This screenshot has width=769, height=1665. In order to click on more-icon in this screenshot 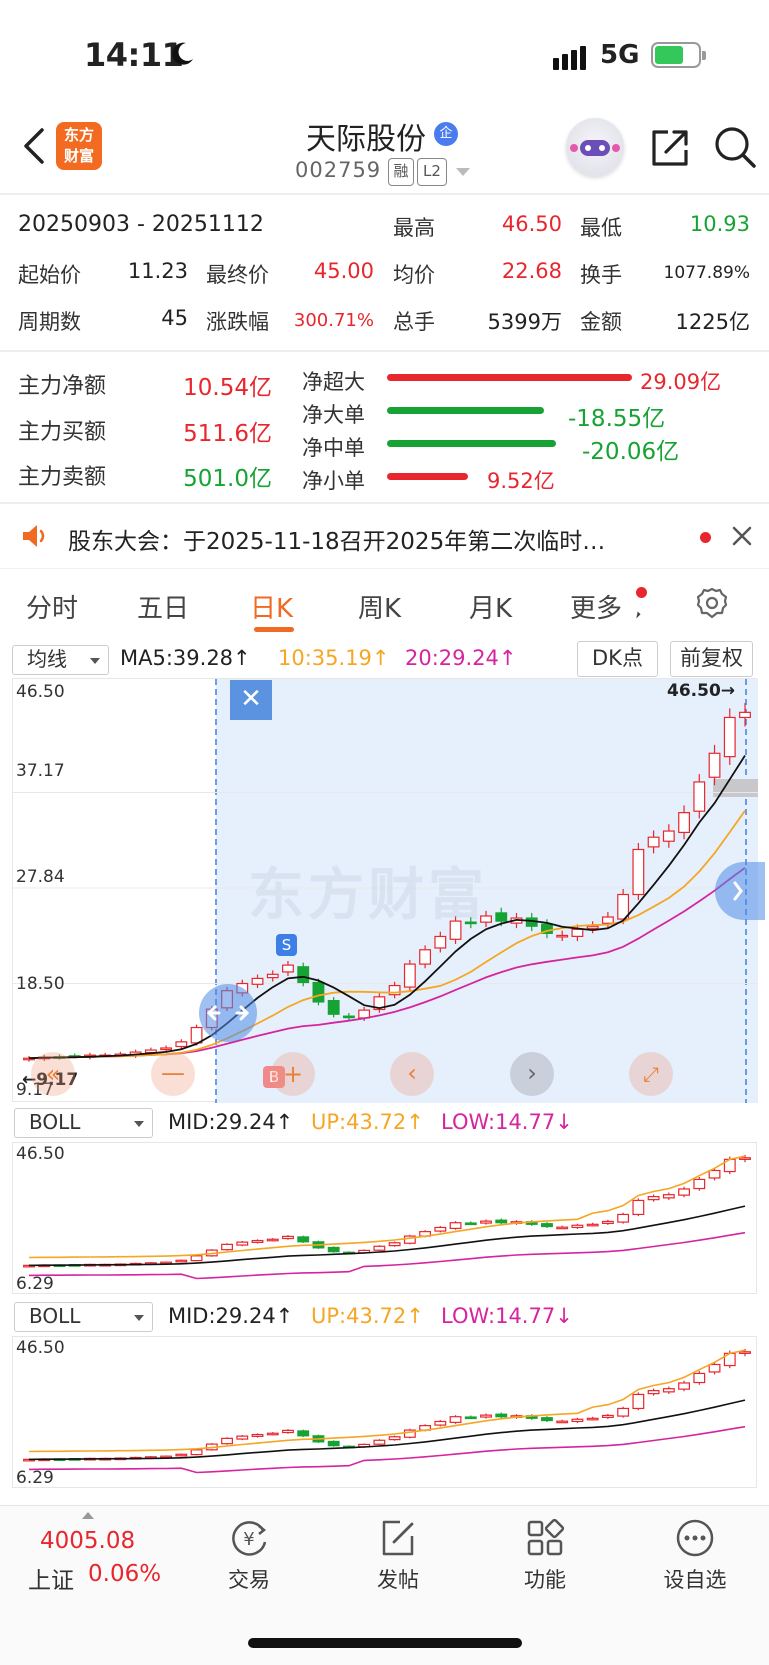, I will do `click(695, 1538)`.